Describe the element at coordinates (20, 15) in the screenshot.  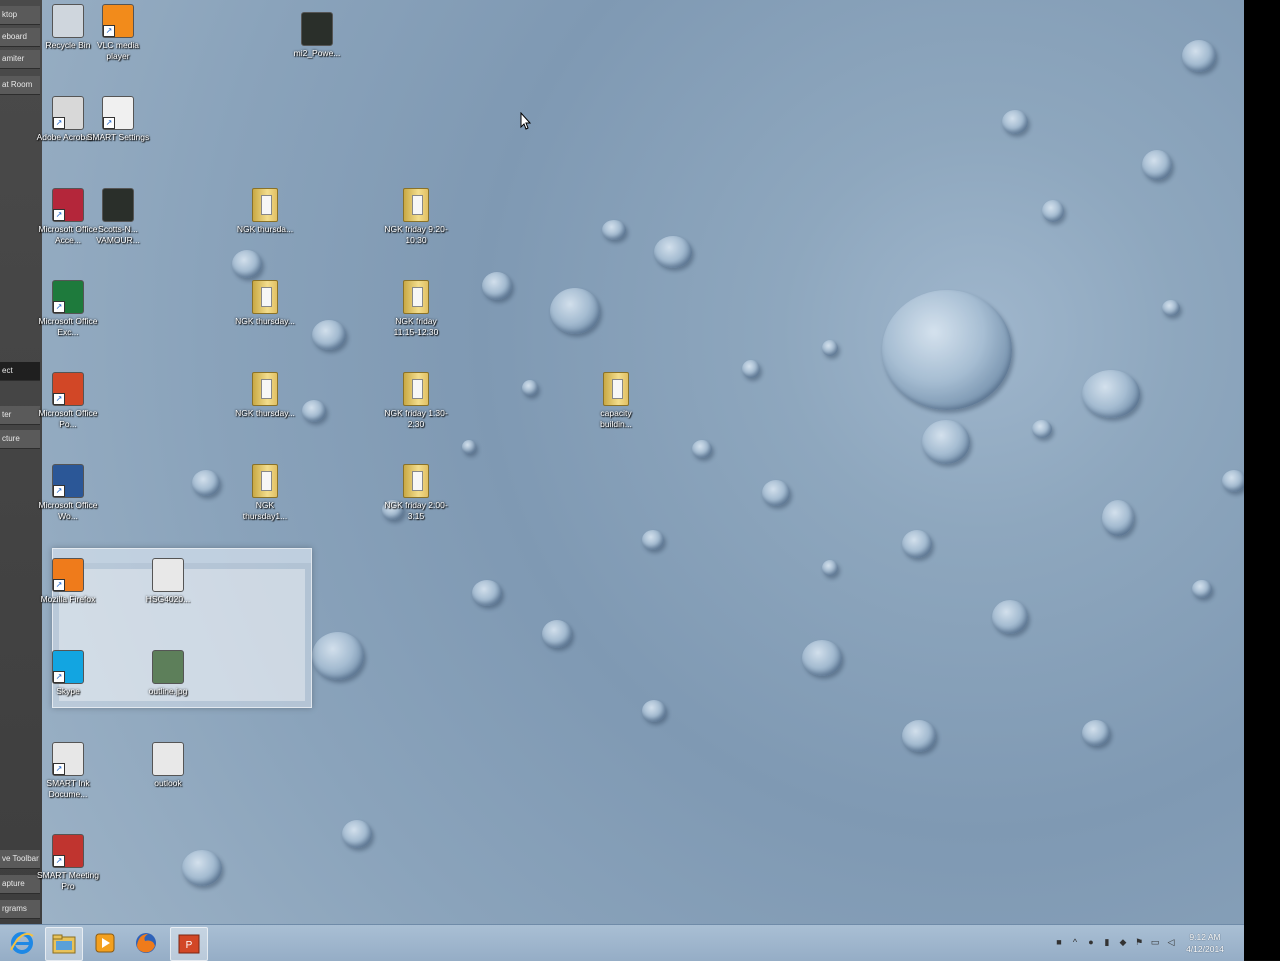
I see `left-panel-item: ktop` at that location.